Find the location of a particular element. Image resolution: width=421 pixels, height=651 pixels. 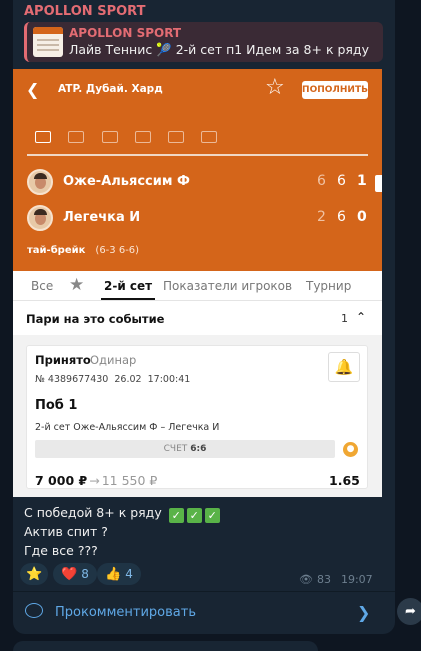

bell-icon: 🔔 is located at coordinates (344, 367).